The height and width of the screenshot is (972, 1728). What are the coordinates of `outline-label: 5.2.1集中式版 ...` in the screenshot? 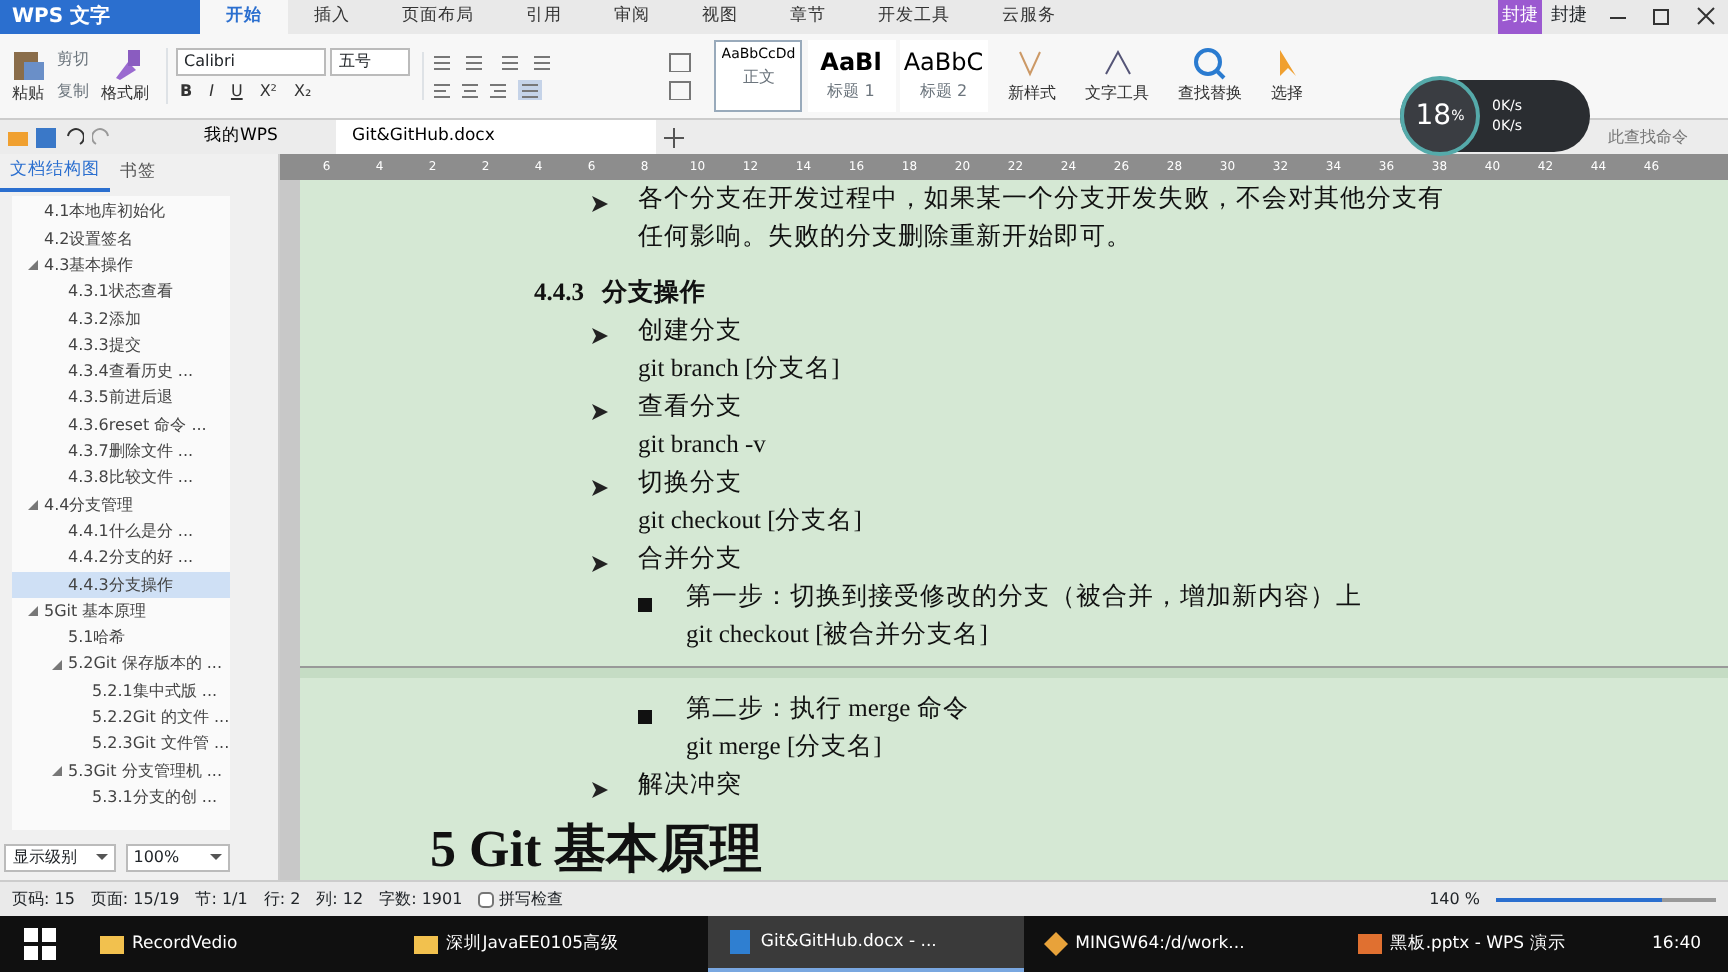 It's located at (155, 691).